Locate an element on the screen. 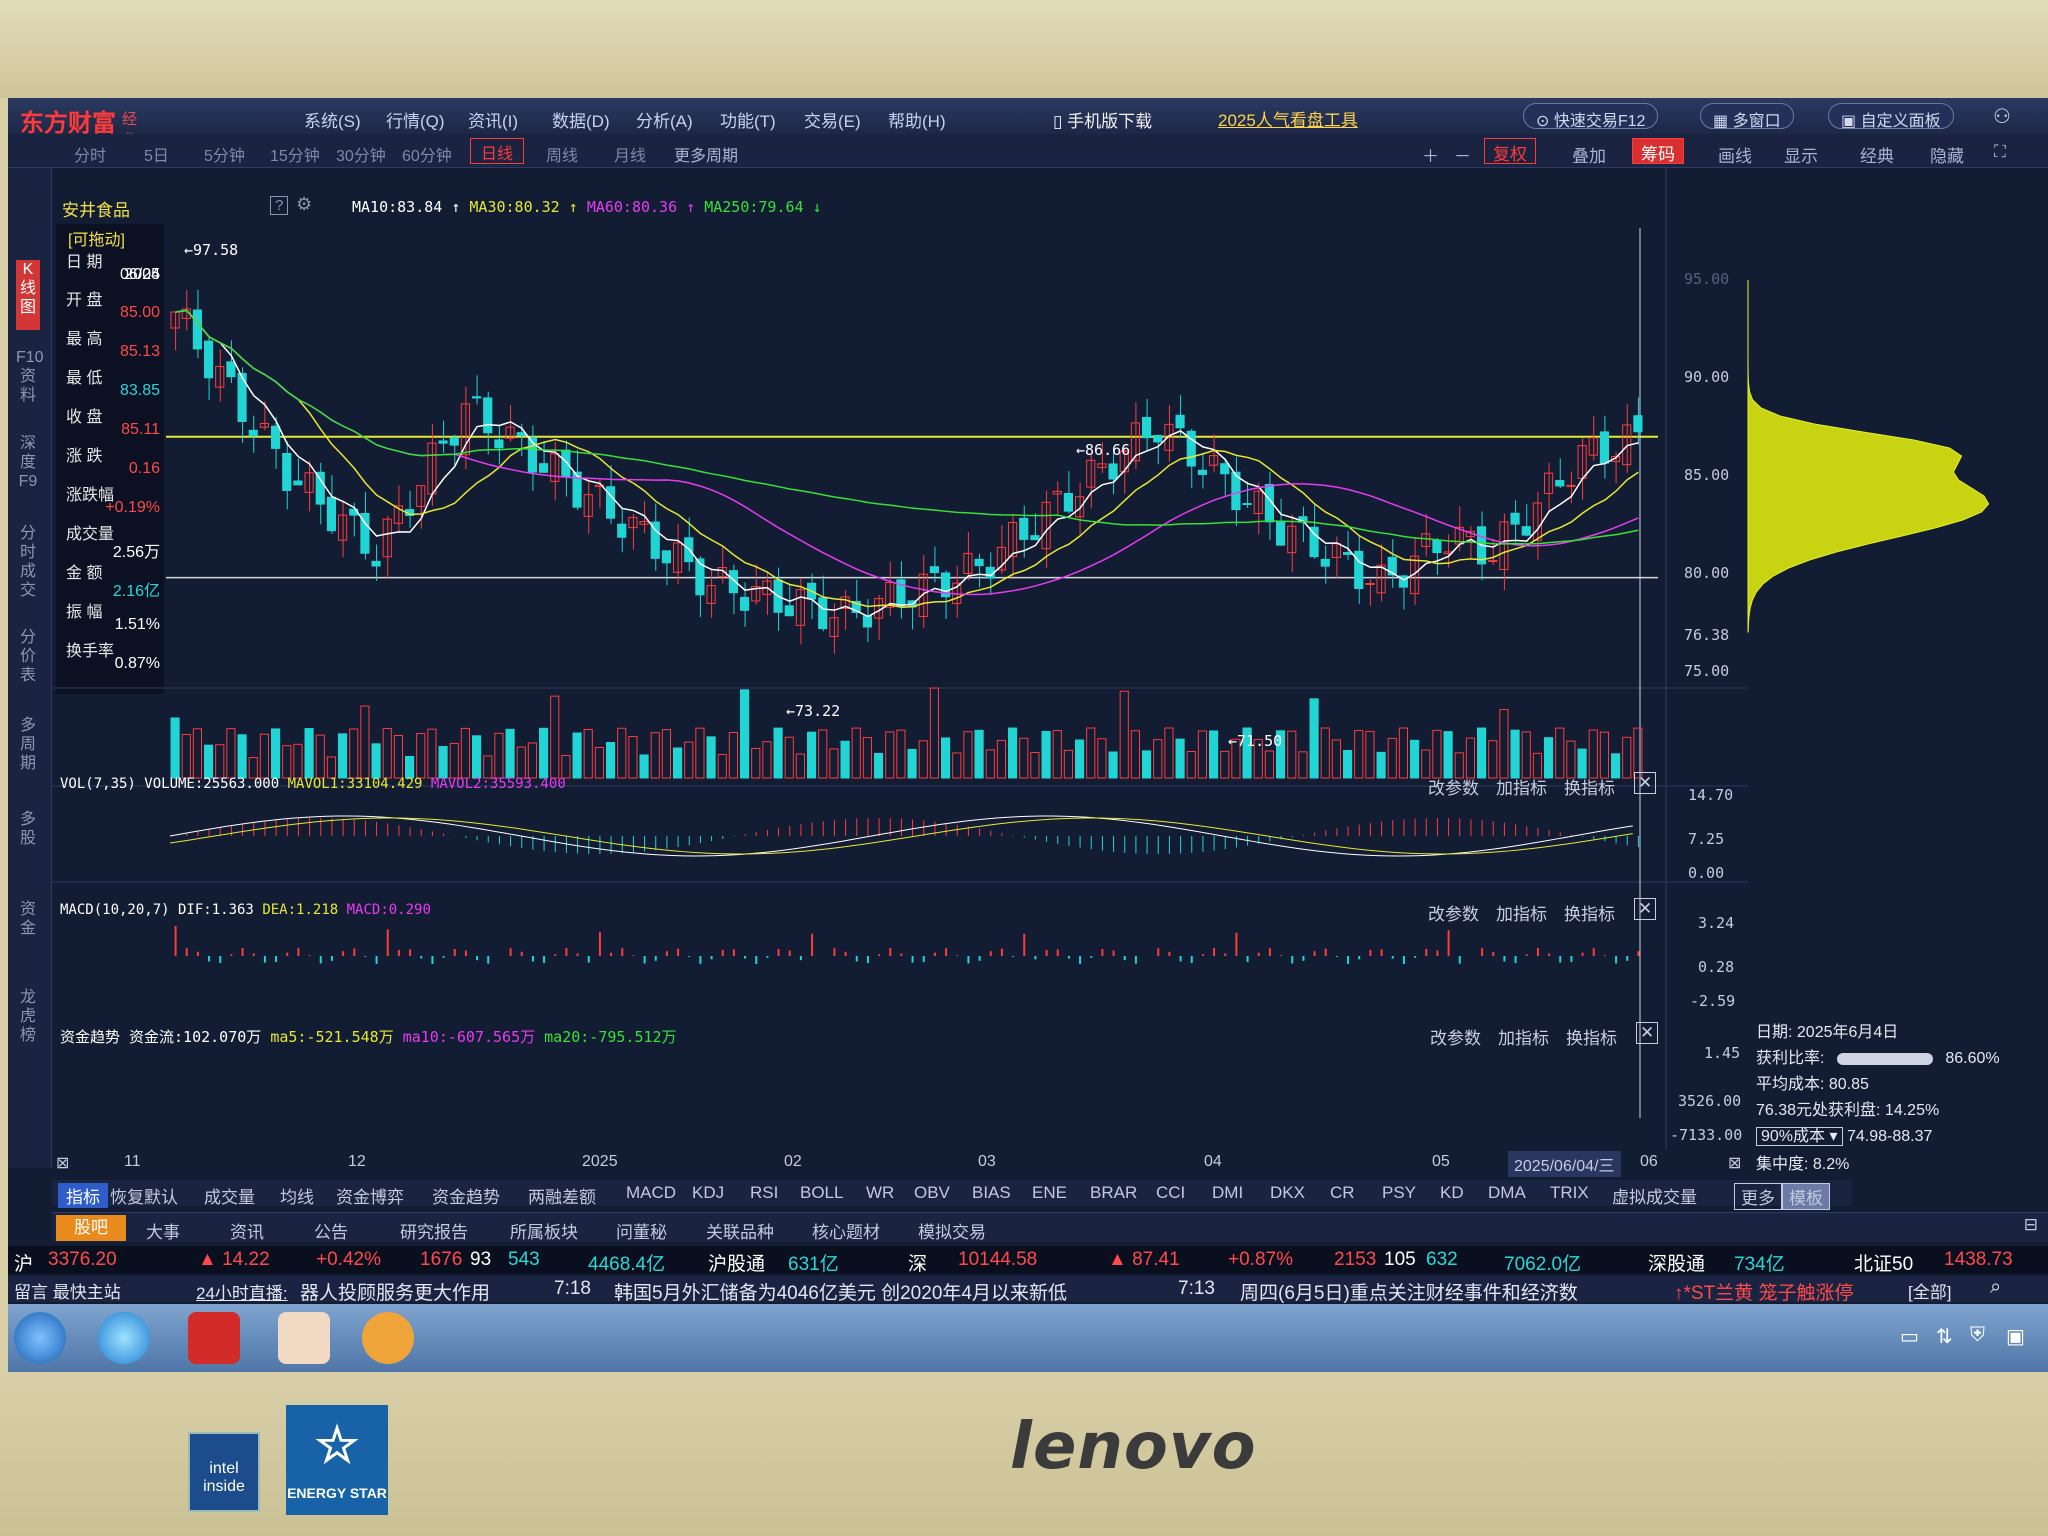 This screenshot has width=2048, height=1536. search-icon: ⌕ is located at coordinates (1995, 1287).